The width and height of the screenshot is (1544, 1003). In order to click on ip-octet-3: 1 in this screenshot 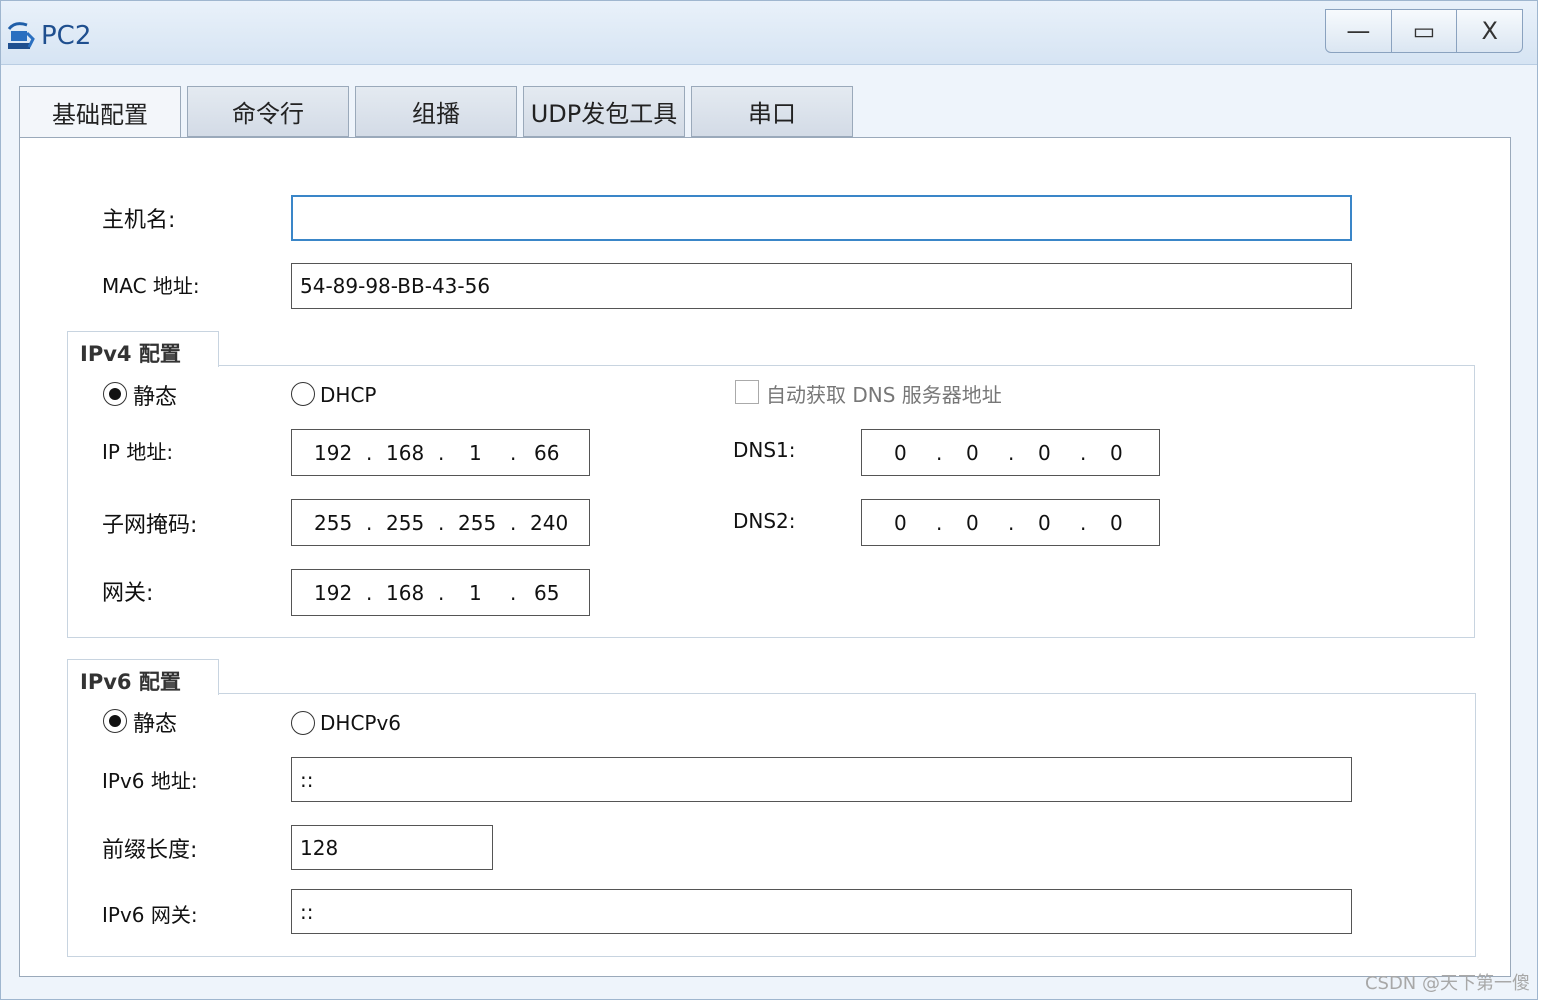, I will do `click(475, 452)`.